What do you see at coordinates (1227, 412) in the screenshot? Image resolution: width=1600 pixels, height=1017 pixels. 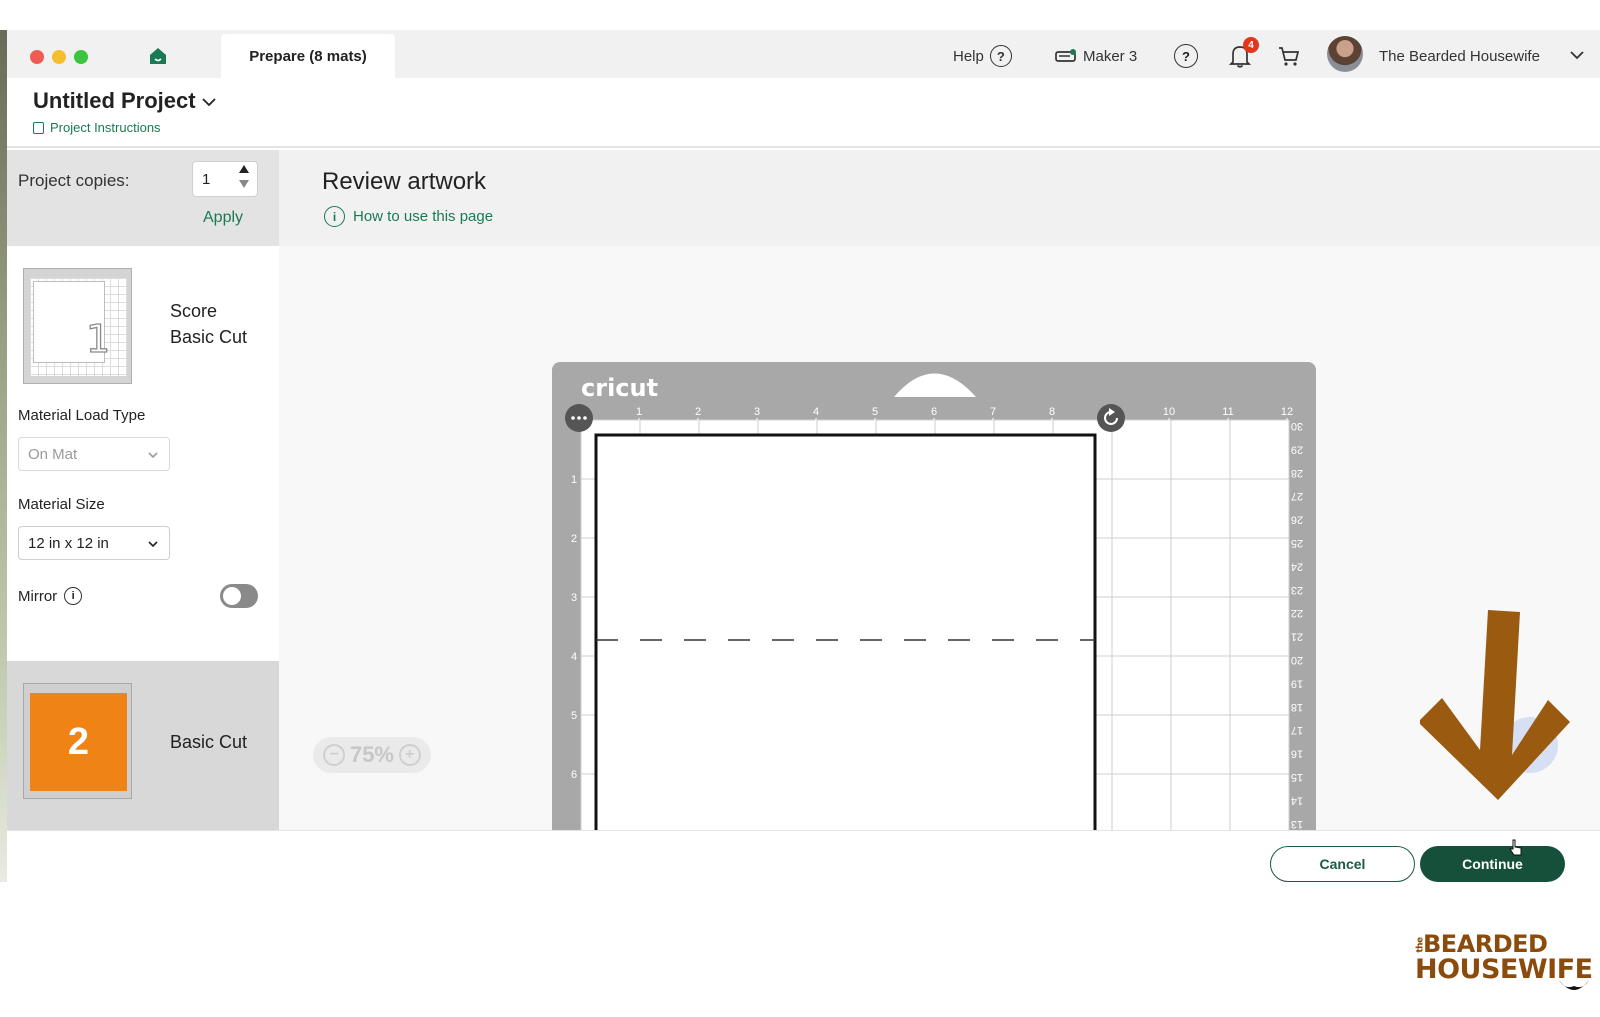 I see `ruler-label: 11` at bounding box center [1227, 412].